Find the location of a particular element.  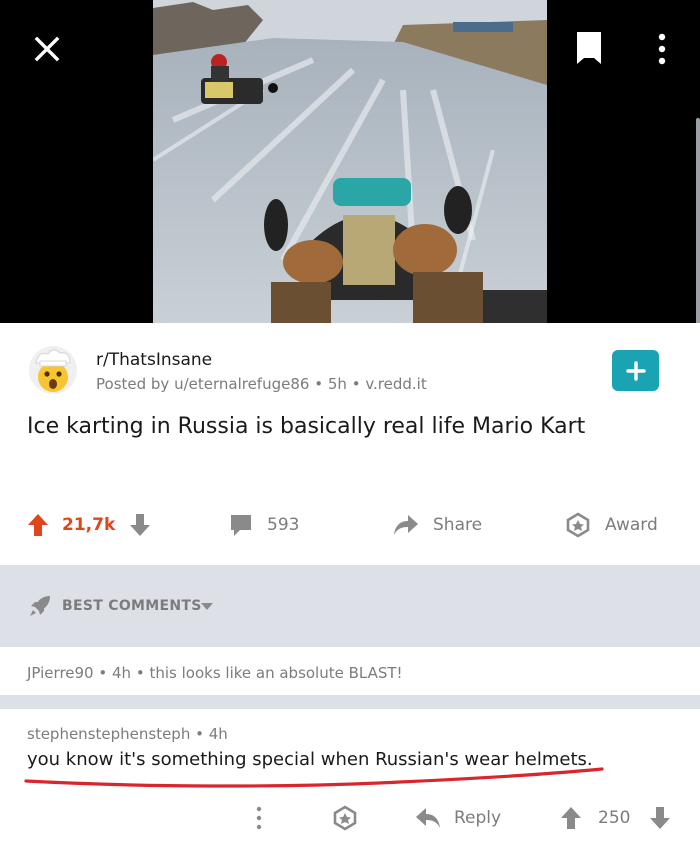

post-domain: v.redd.it is located at coordinates (395, 384).